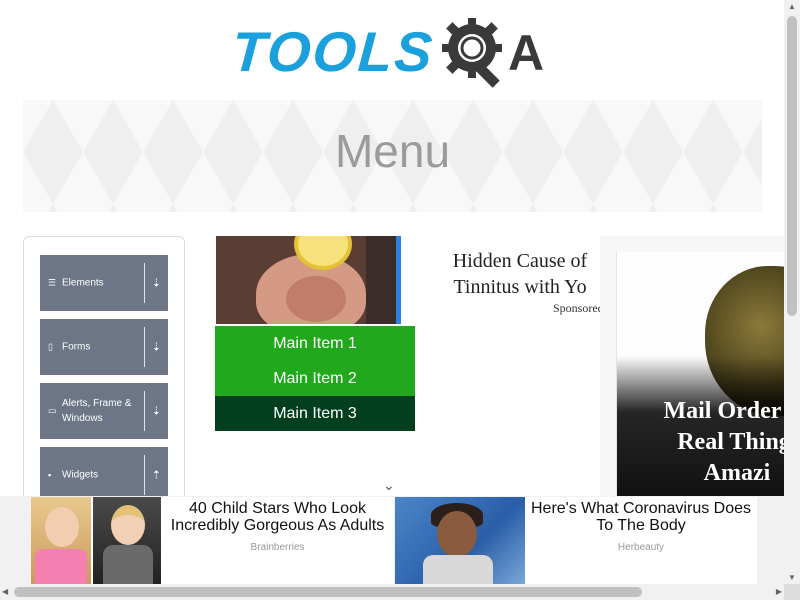 Image resolution: width=800 pixels, height=600 pixels. I want to click on scroll-right-arrow-icon: ▶, so click(779, 591).